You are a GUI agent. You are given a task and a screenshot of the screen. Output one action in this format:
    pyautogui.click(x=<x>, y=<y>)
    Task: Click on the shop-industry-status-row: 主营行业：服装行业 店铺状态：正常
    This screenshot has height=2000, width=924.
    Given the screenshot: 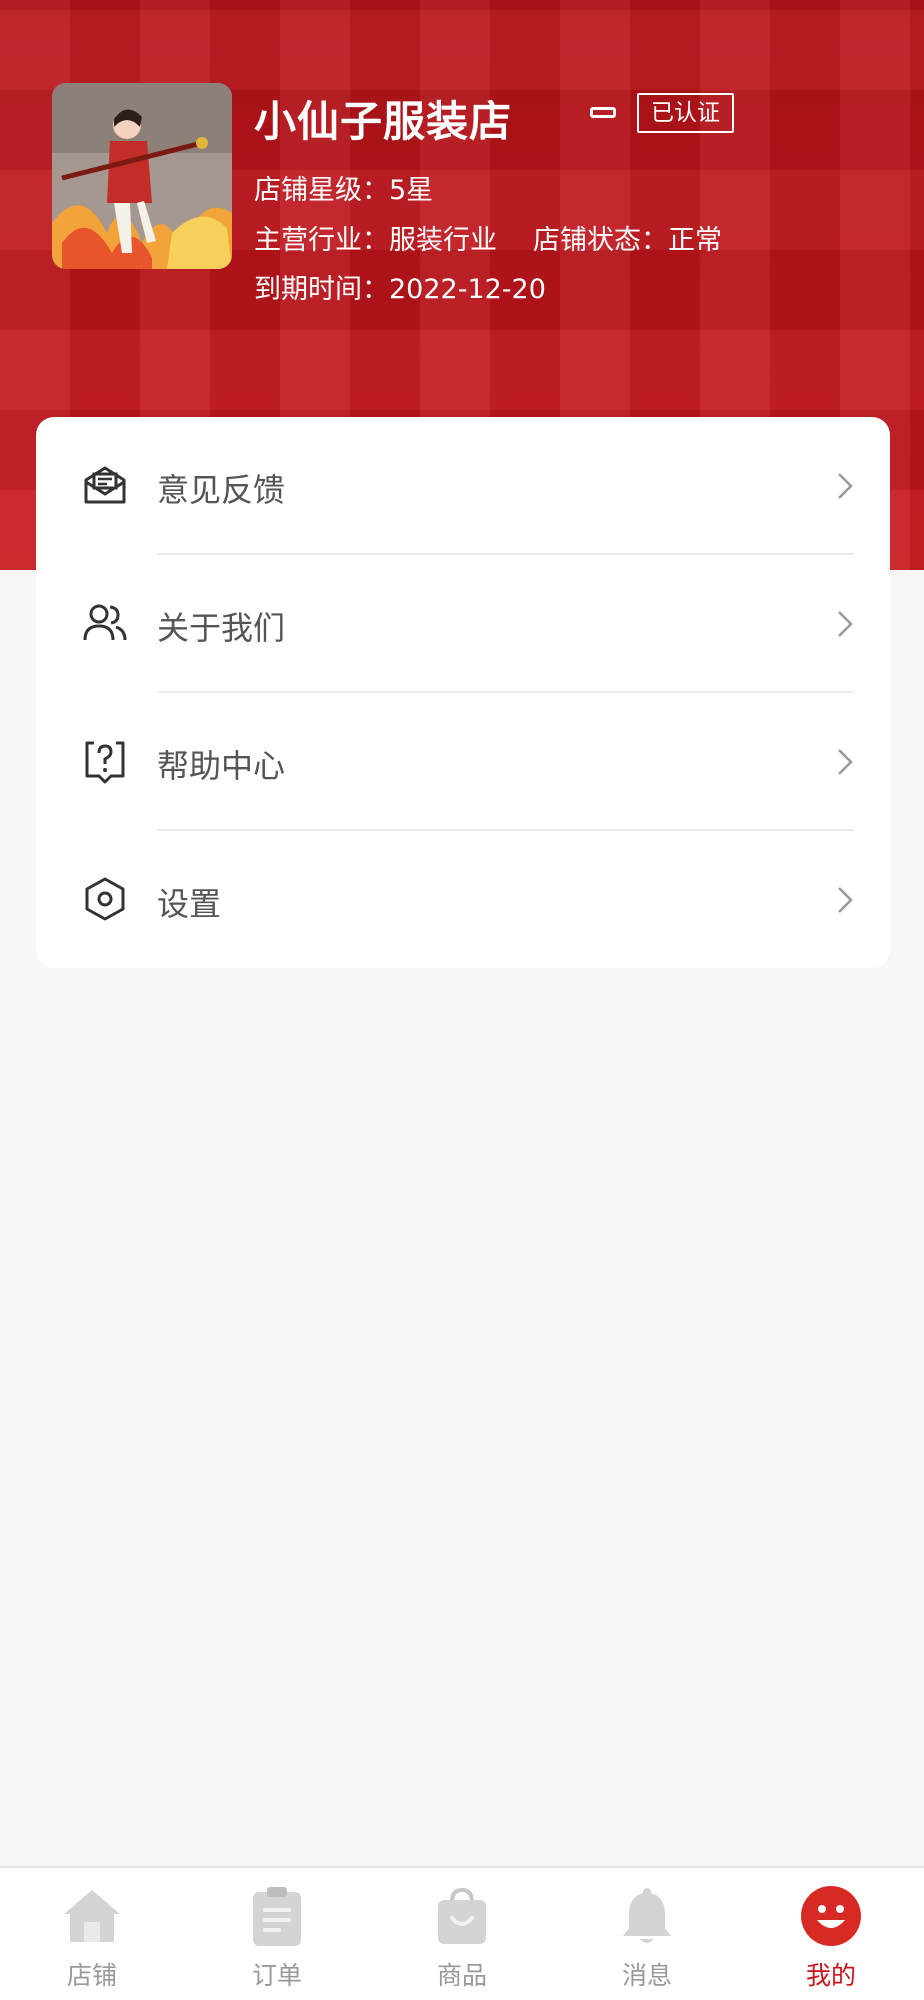 What is the action you would take?
    pyautogui.click(x=488, y=237)
    